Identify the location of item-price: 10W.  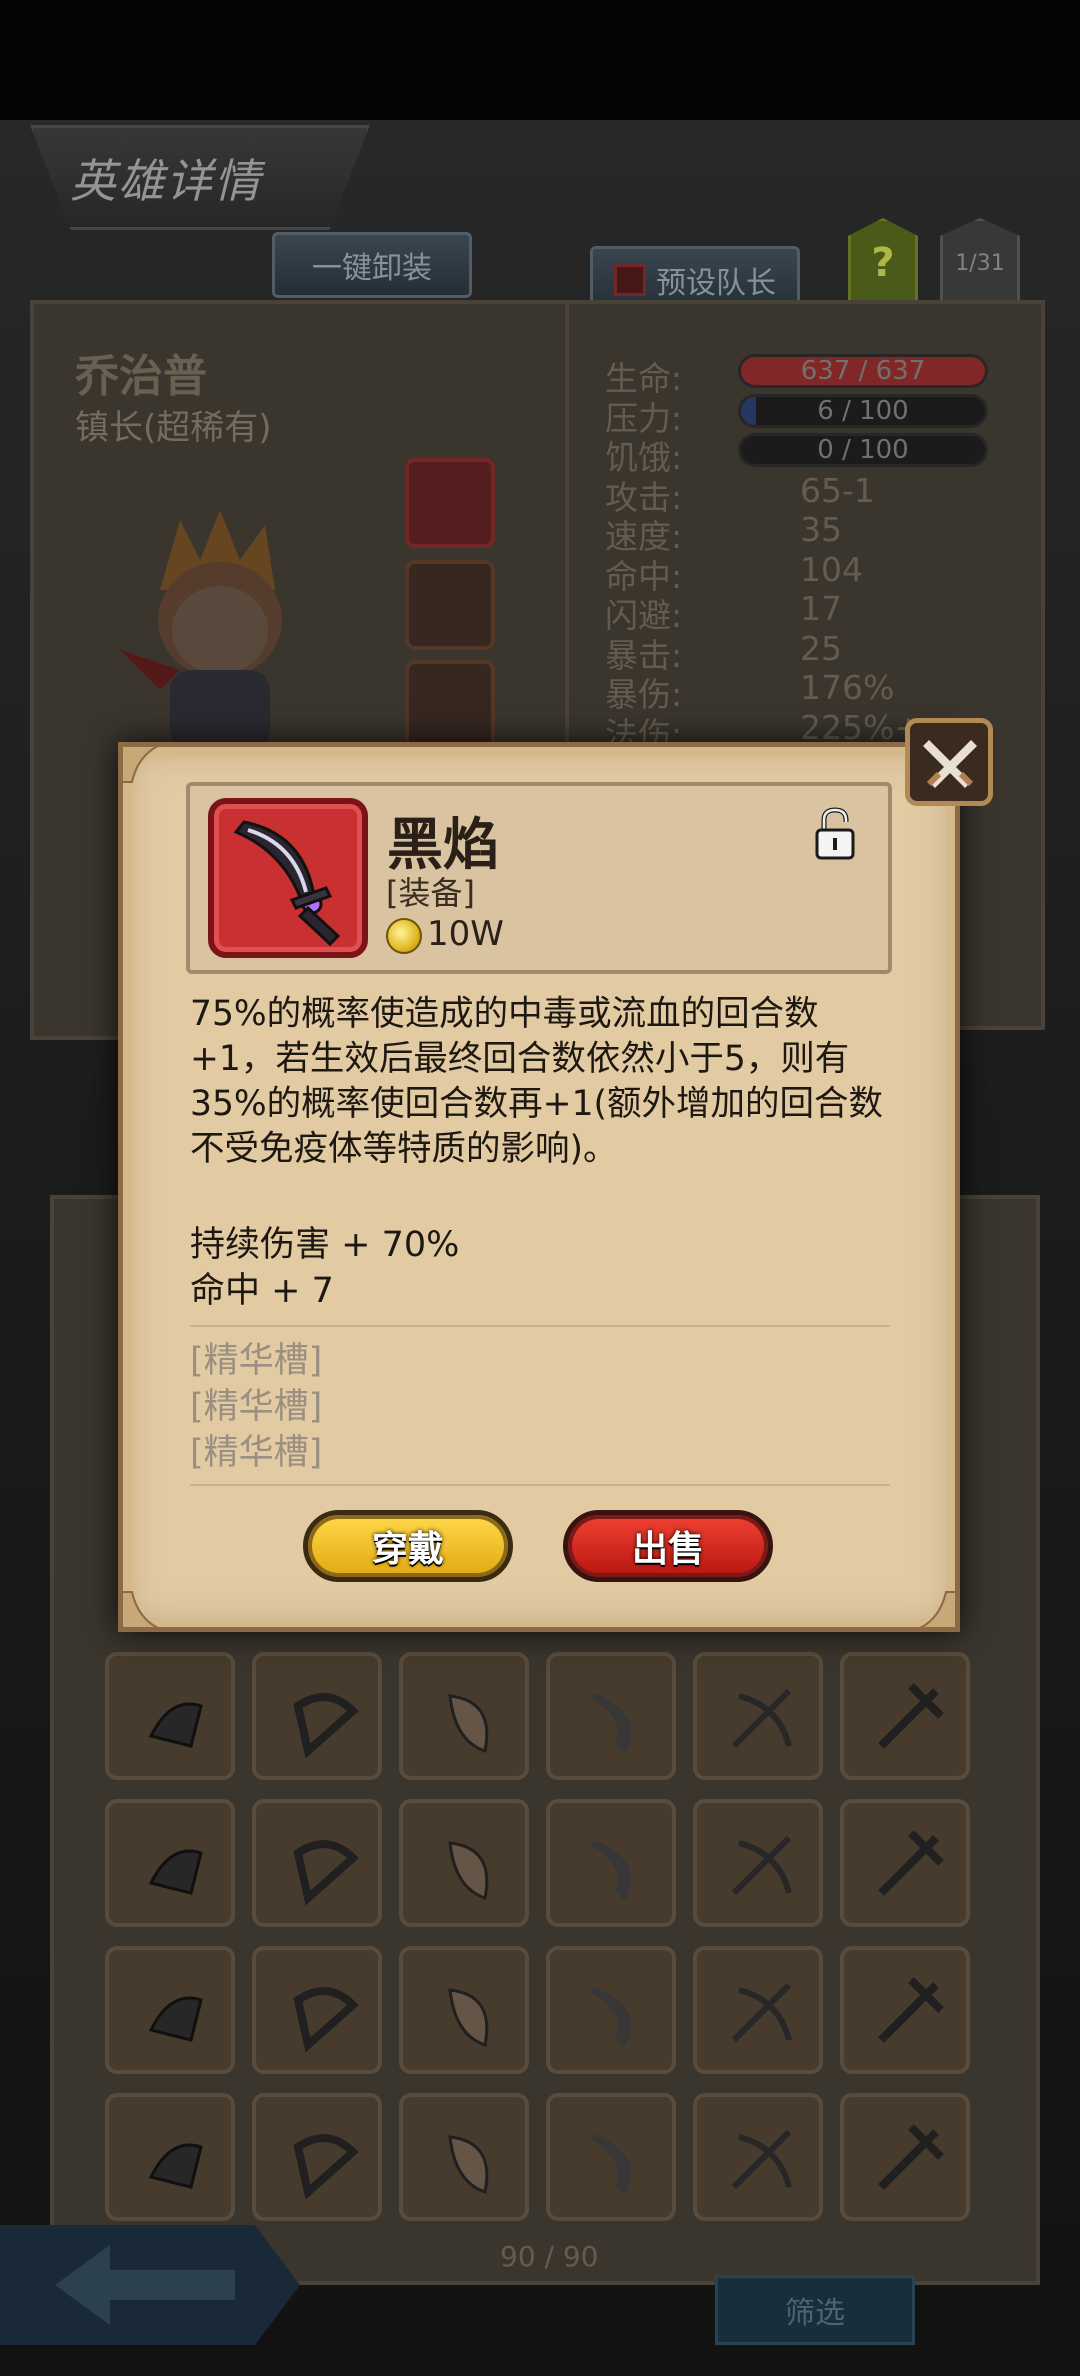
(465, 934).